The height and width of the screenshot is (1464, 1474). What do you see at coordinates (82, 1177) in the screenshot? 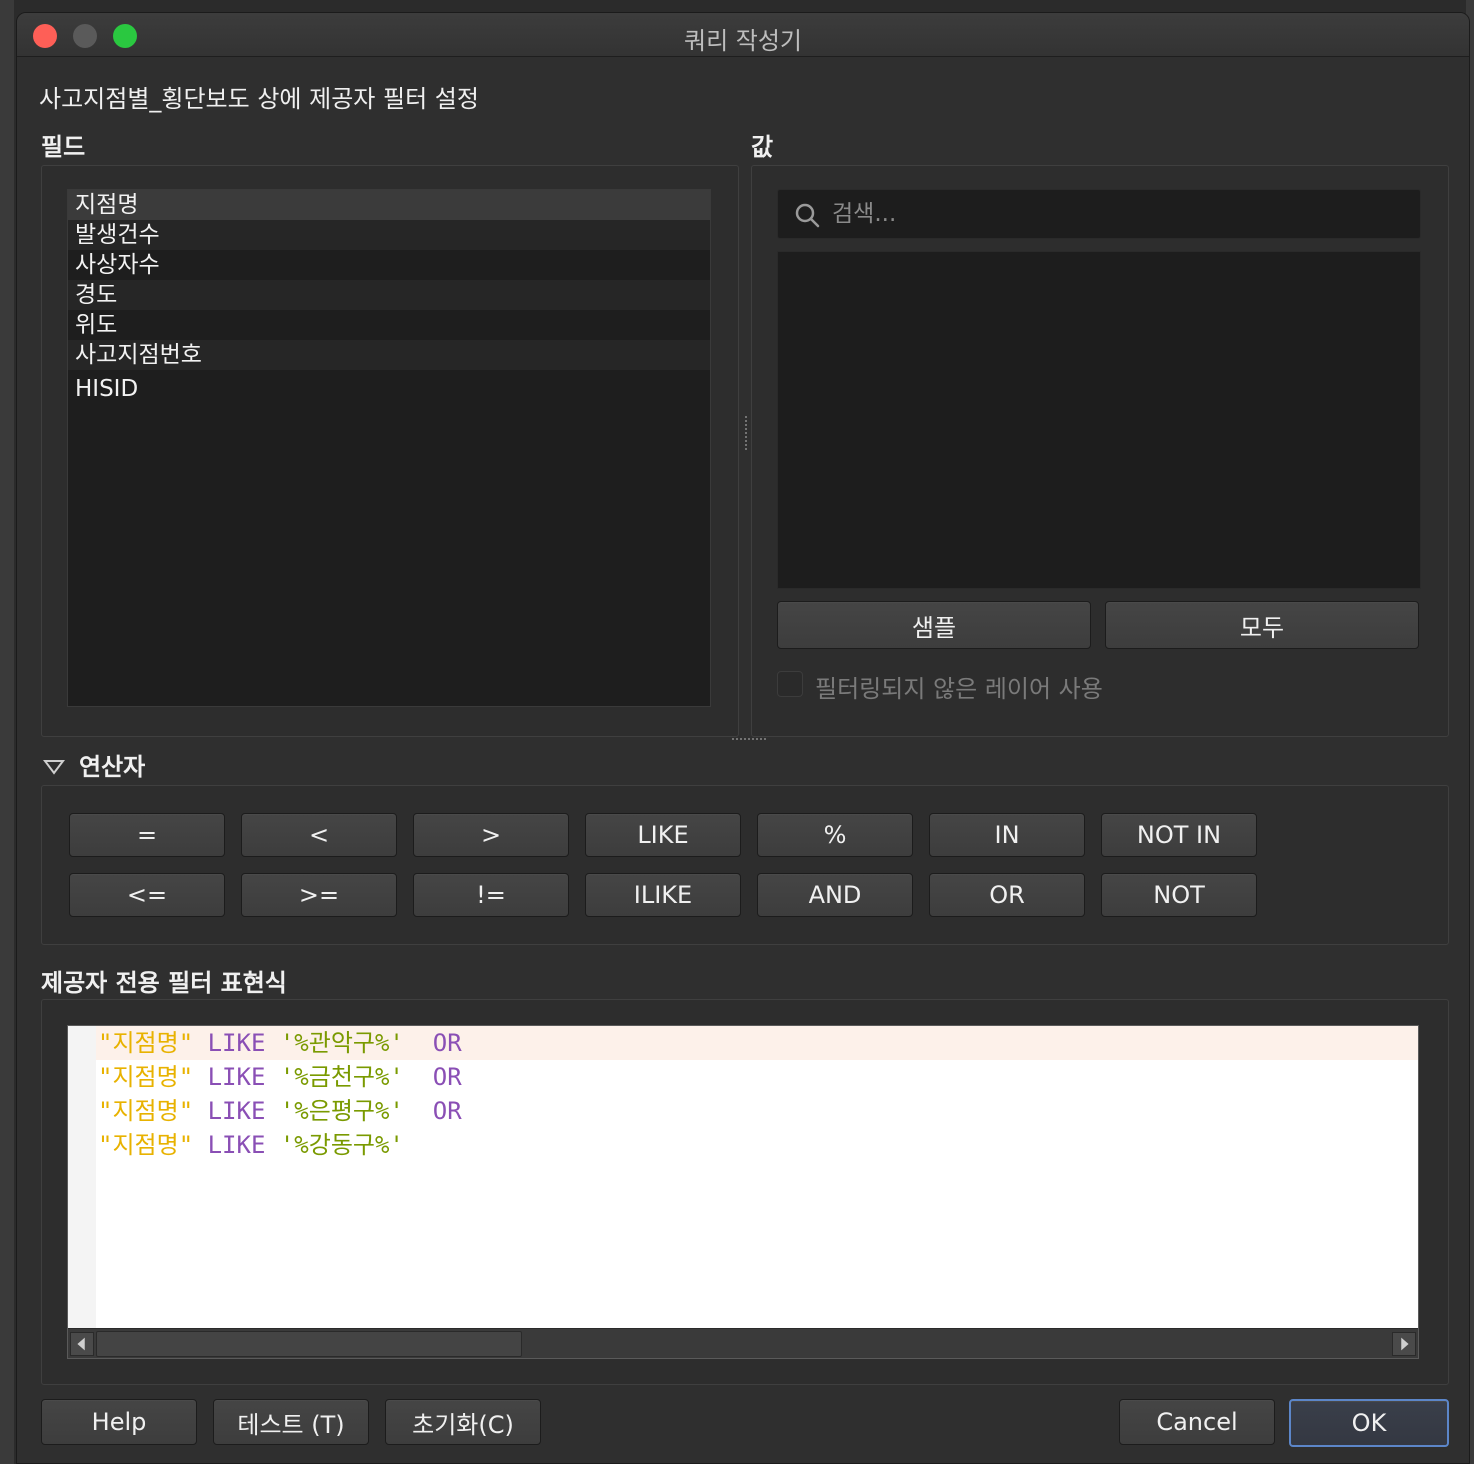
I see `editor-gutter` at bounding box center [82, 1177].